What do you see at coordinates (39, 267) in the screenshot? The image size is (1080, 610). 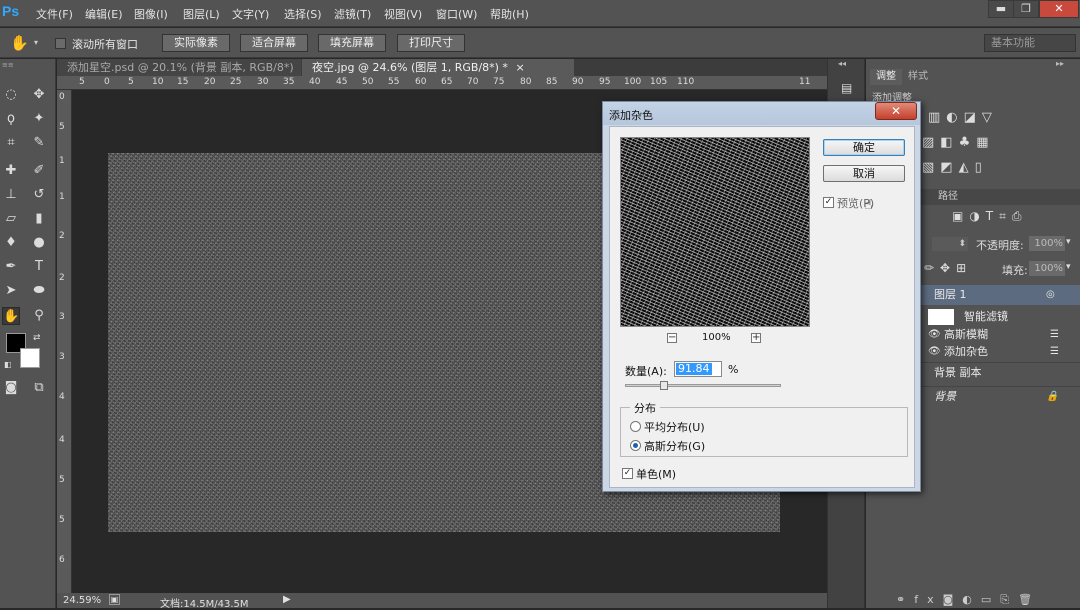 I see `type-tool-icon: T` at bounding box center [39, 267].